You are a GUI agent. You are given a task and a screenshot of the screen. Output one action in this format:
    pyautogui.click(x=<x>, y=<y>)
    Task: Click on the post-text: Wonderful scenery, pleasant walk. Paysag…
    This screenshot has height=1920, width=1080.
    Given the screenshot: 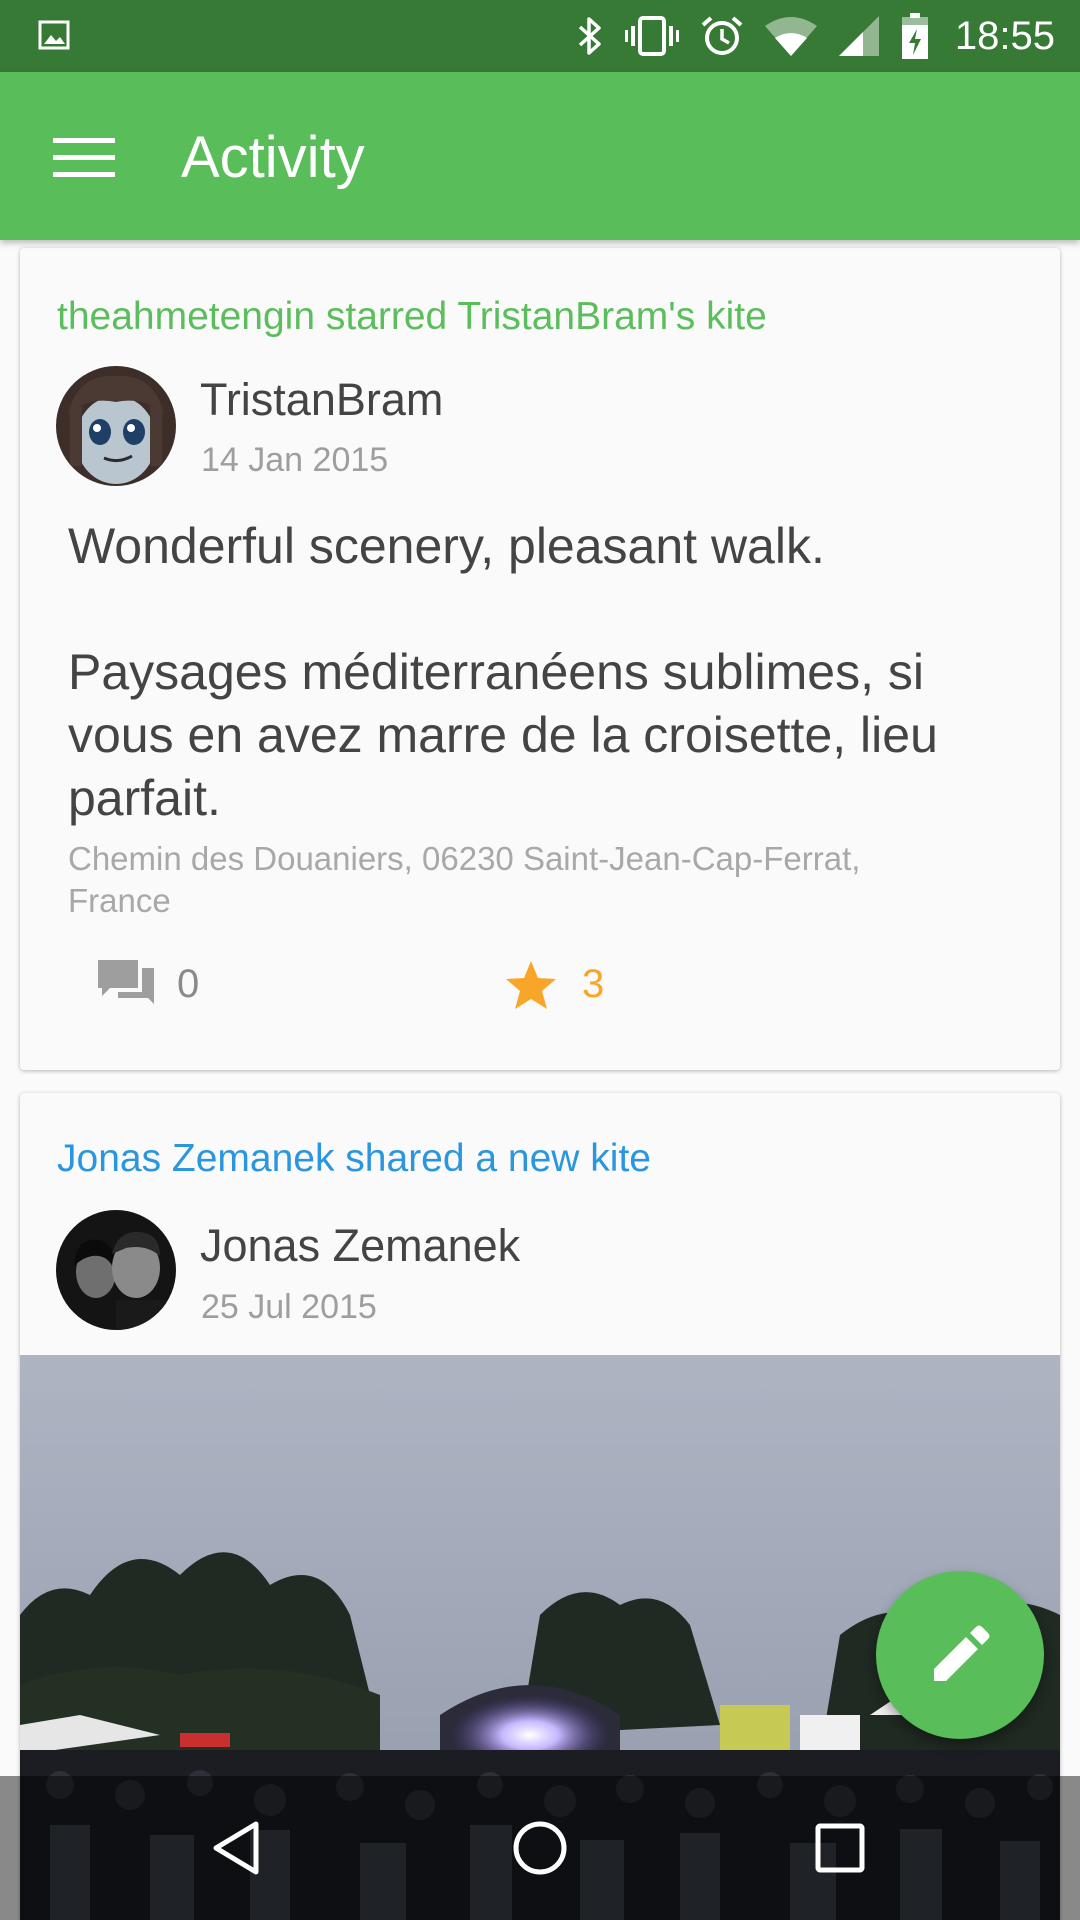 What is the action you would take?
    pyautogui.click(x=503, y=672)
    